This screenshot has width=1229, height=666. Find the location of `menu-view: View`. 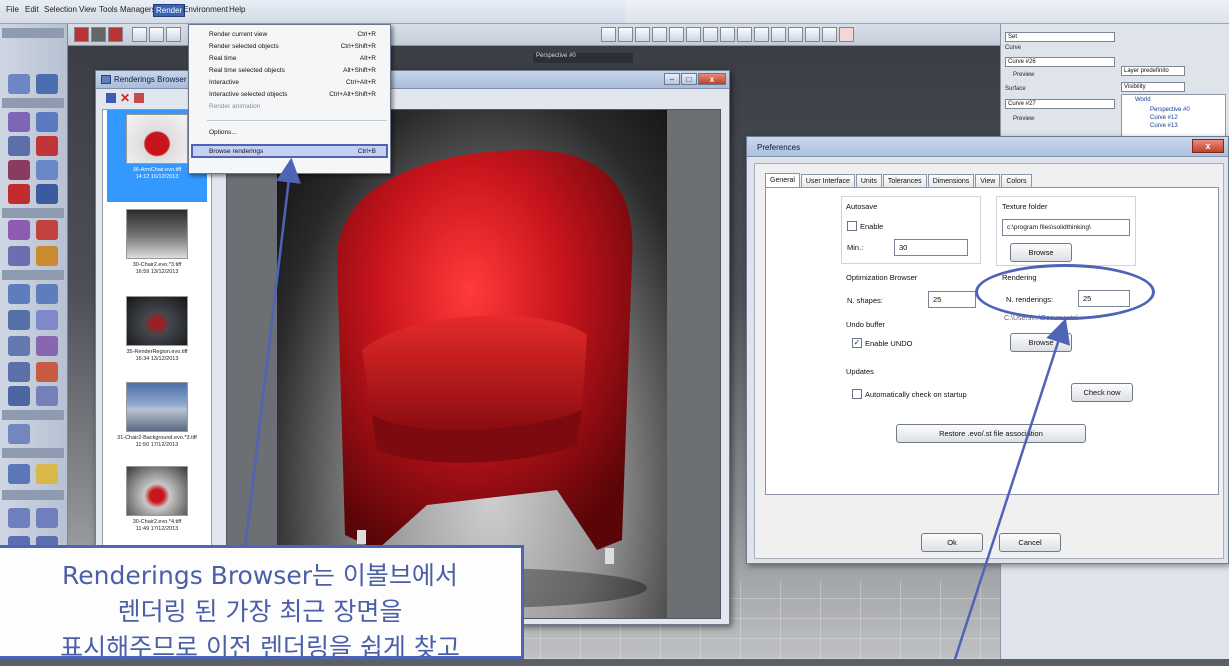

menu-view: View is located at coordinates (87, 9).